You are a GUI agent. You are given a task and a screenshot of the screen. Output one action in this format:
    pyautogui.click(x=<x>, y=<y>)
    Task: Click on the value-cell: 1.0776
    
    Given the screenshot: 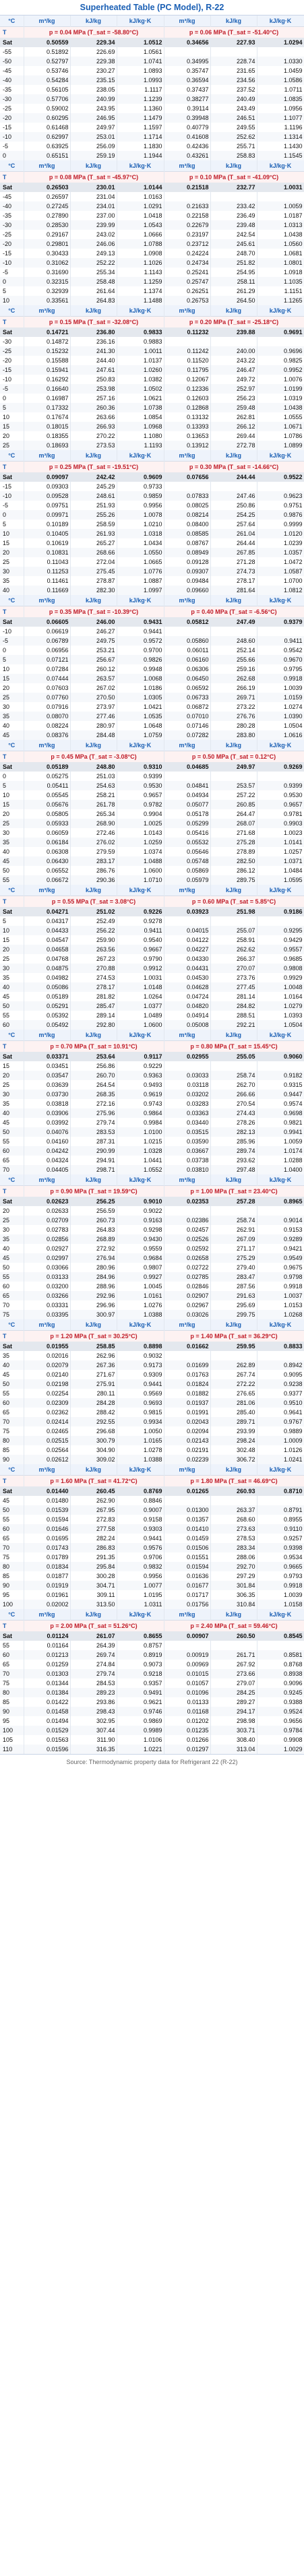 What is the action you would take?
    pyautogui.click(x=140, y=571)
    